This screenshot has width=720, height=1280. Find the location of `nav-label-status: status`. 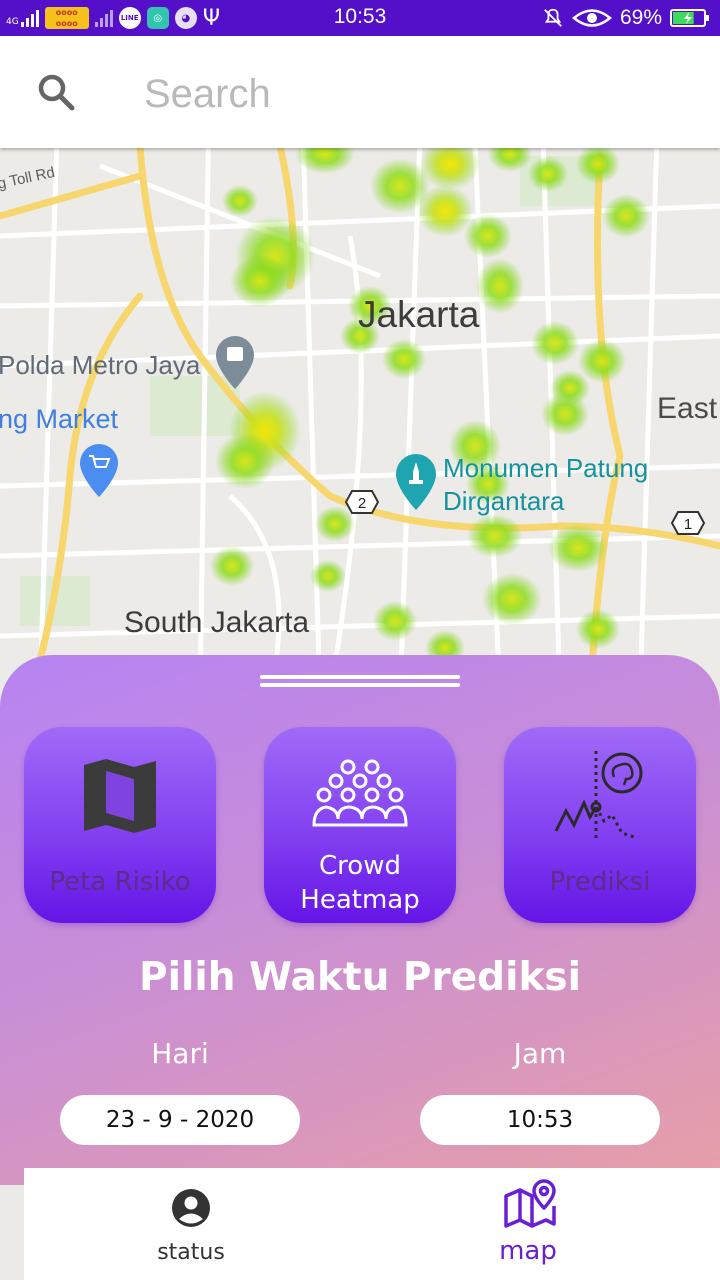

nav-label-status: status is located at coordinates (191, 1252).